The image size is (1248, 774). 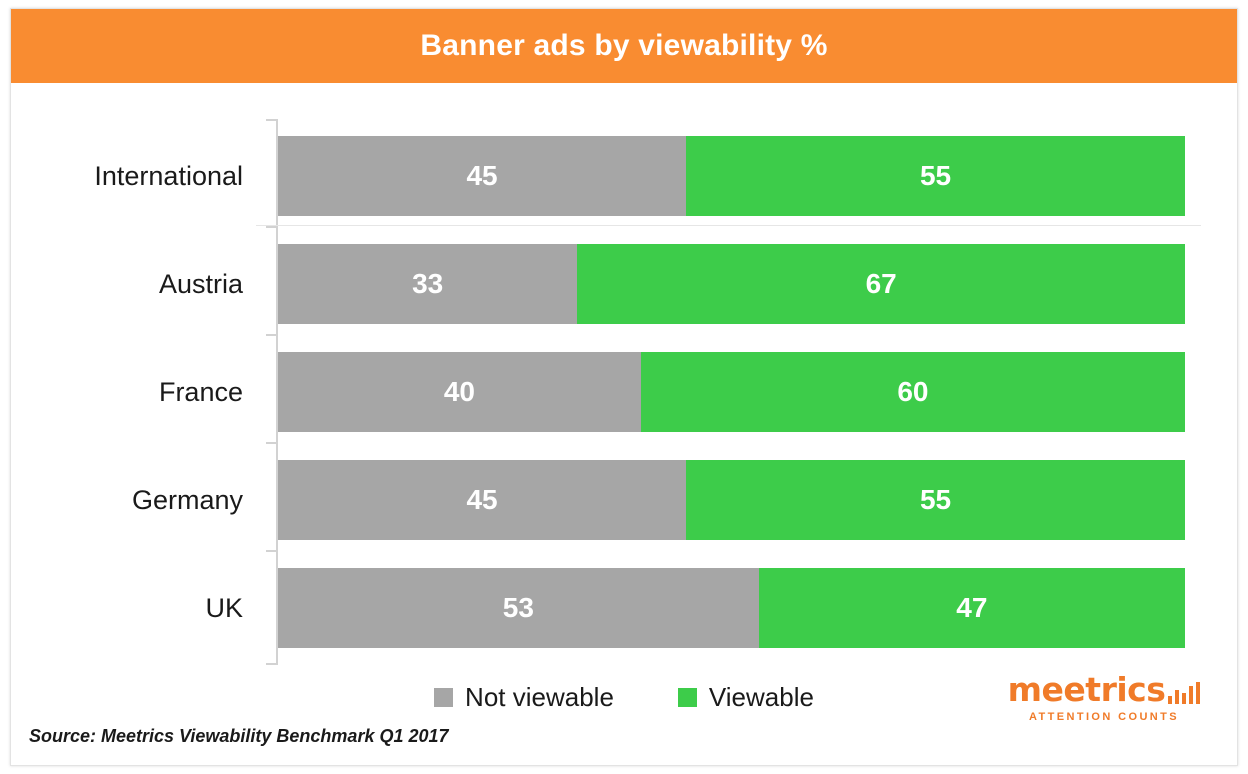 What do you see at coordinates (1184, 694) in the screenshot?
I see `logo-equalizer-icon` at bounding box center [1184, 694].